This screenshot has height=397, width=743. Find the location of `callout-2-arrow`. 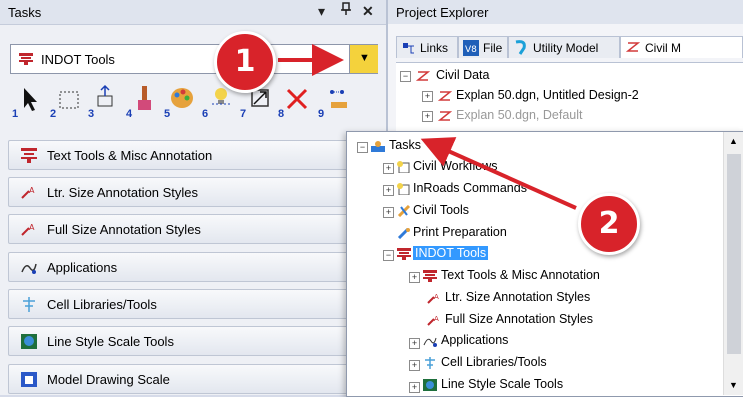

callout-2-arrow is located at coordinates (498, 173).